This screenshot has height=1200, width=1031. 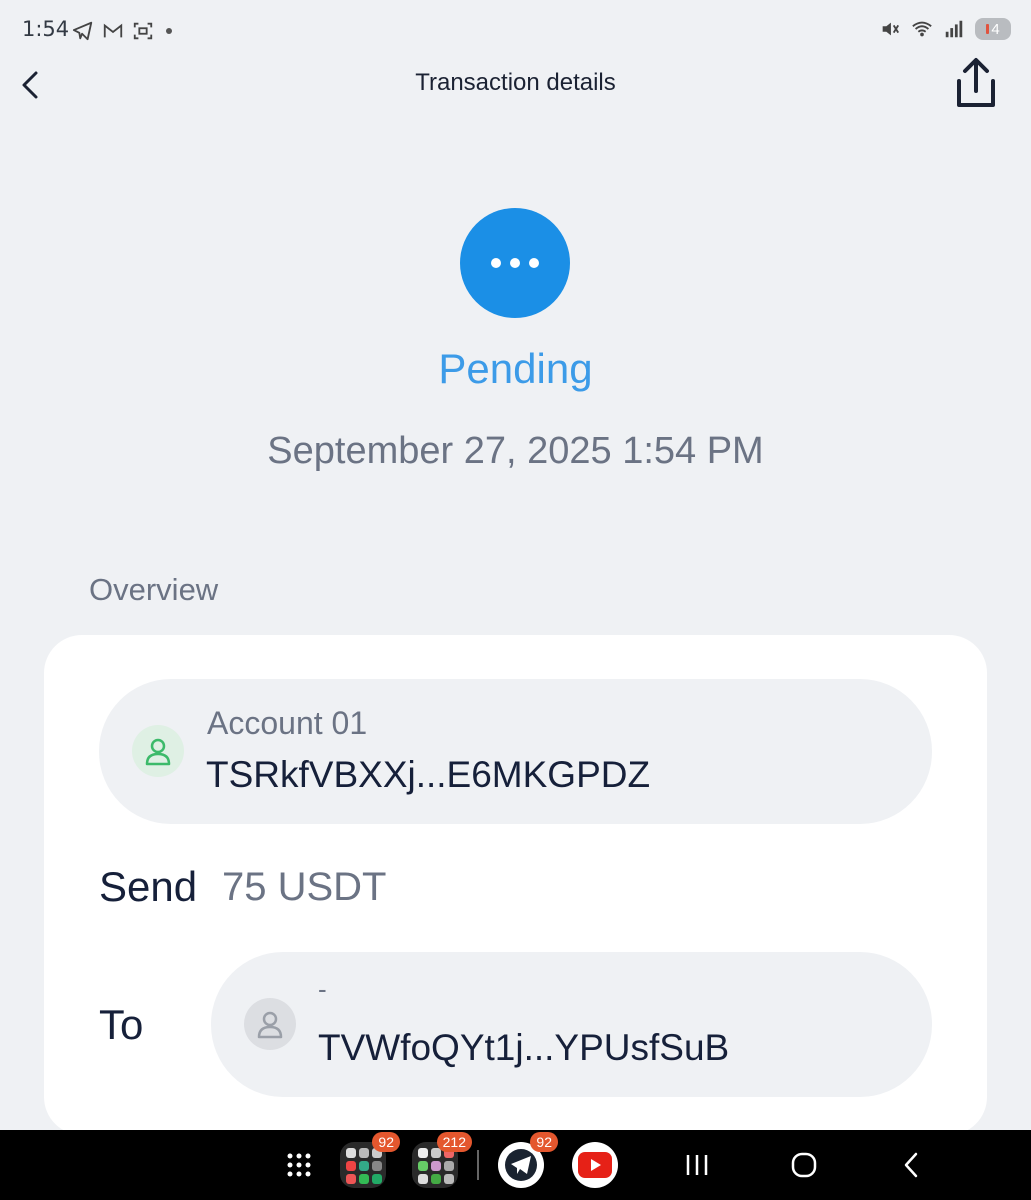 What do you see at coordinates (46, 29) in the screenshot?
I see `status-time: 1:54` at bounding box center [46, 29].